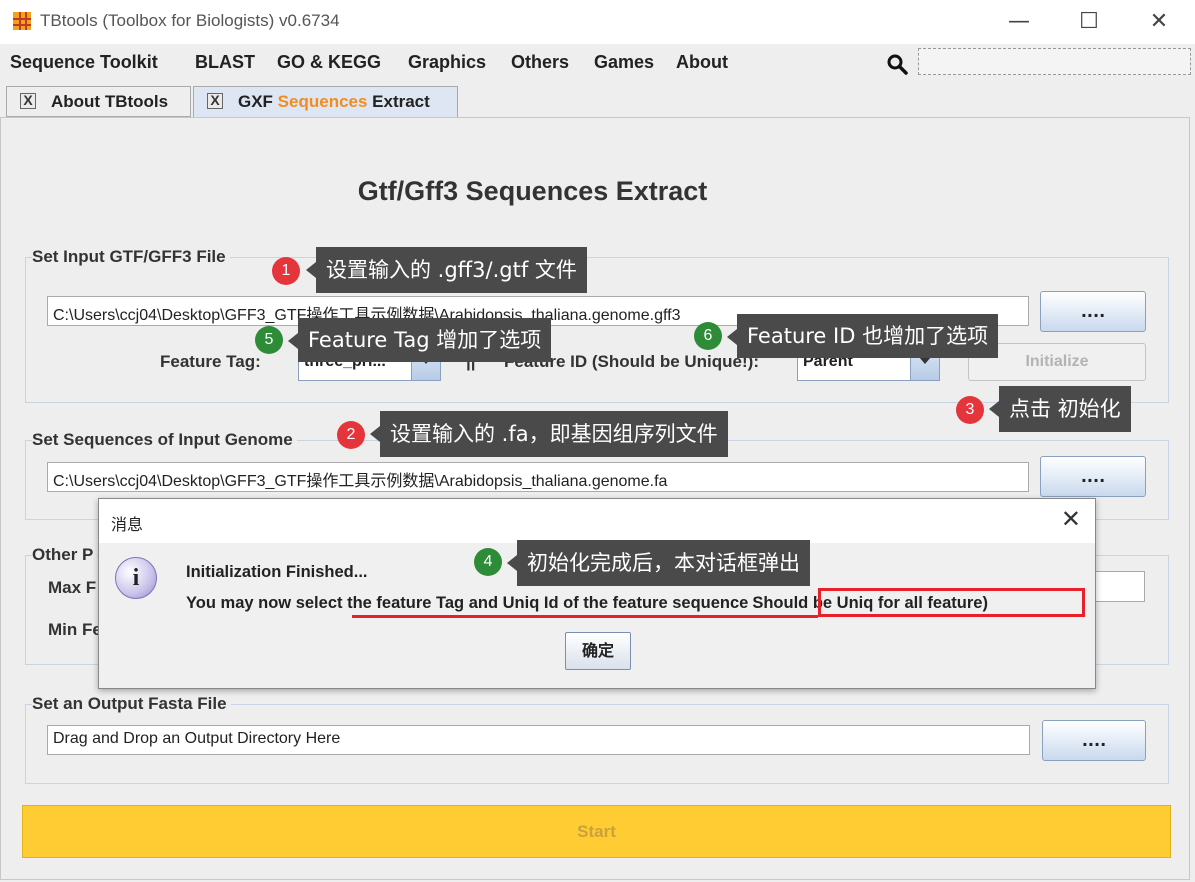  I want to click on red-highlight-box, so click(951, 602).